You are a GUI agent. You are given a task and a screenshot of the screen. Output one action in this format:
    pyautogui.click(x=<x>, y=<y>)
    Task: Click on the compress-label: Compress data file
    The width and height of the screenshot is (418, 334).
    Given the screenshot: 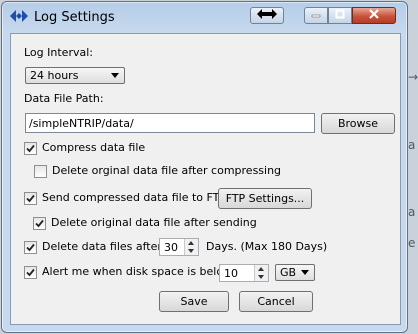 What is the action you would take?
    pyautogui.click(x=93, y=147)
    